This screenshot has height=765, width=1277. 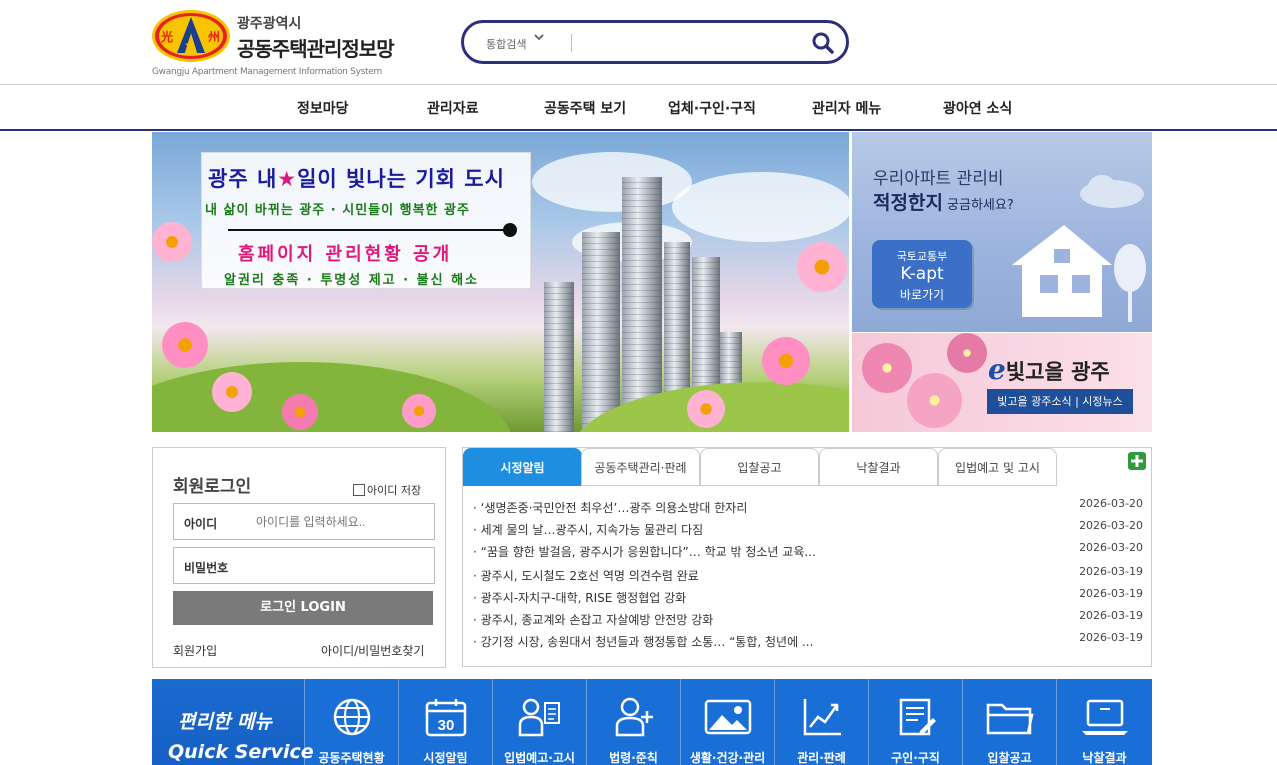 I want to click on calendar-icon: 30, so click(x=445, y=718).